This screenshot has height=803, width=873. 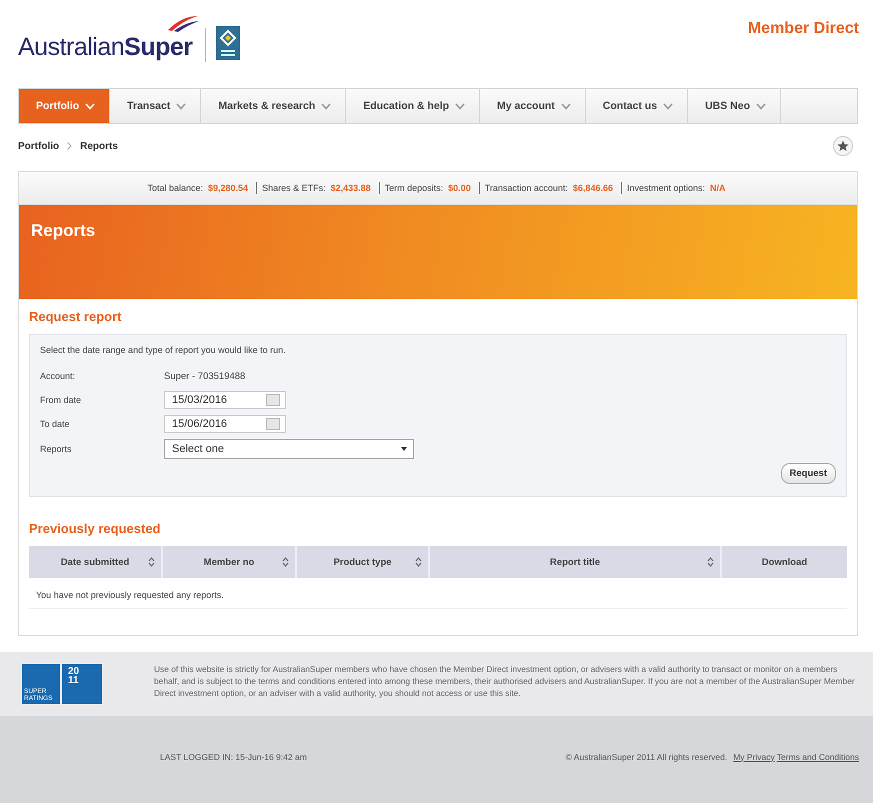 I want to click on field-label: Reports, so click(x=56, y=449).